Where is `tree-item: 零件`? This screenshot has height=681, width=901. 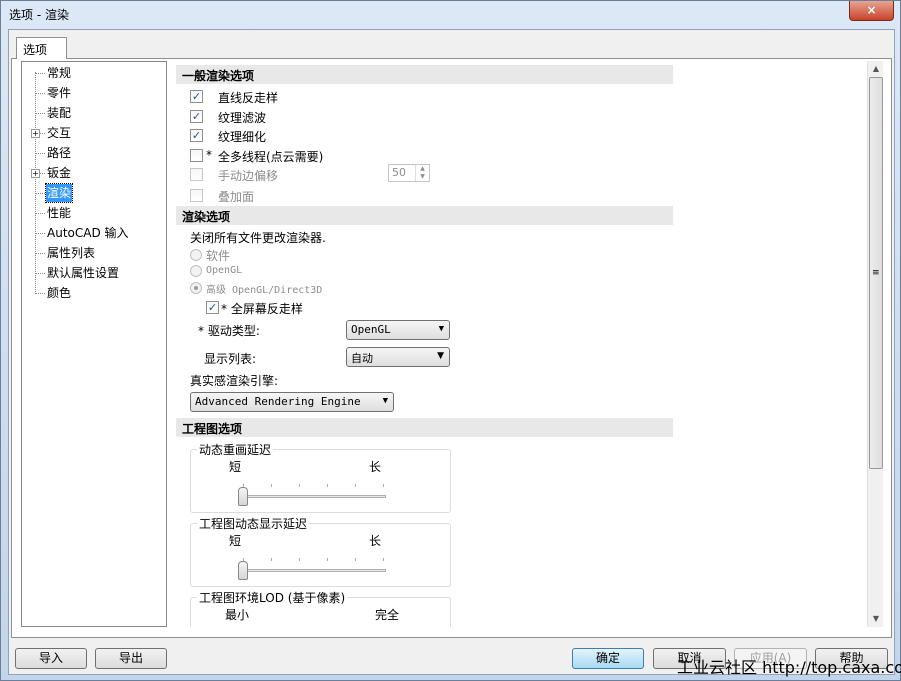
tree-item: 零件 is located at coordinates (59, 93).